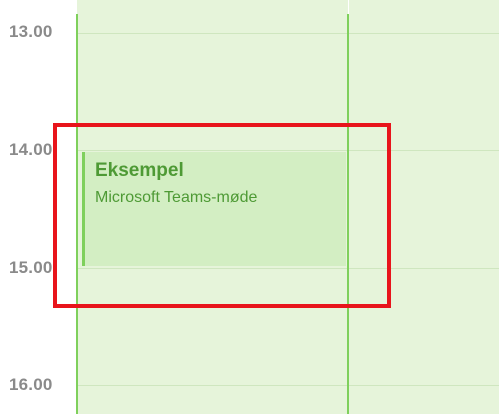 This screenshot has height=414, width=499. Describe the element at coordinates (31, 384) in the screenshot. I see `time-label-16: 16.00` at that location.